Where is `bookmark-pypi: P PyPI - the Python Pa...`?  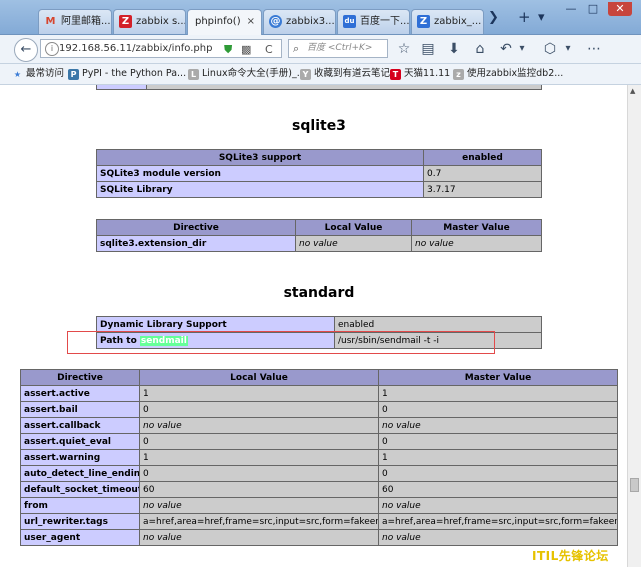
bookmark-pypi: P PyPI - the Python Pa... is located at coordinates (127, 74).